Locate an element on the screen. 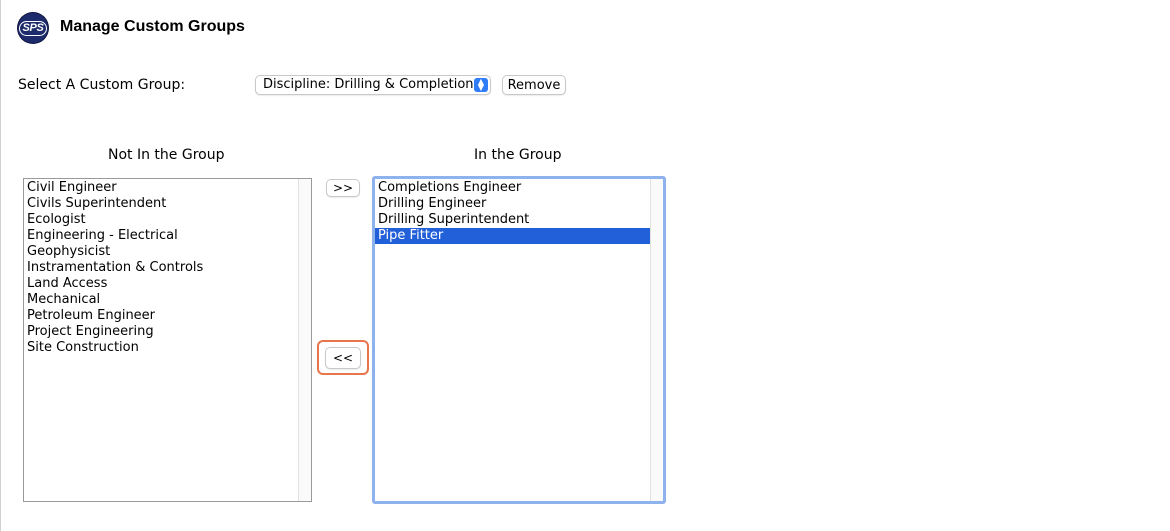 The image size is (1170, 531). custom-group-select: Discipline: Drilling & Completions ▲ ▼ is located at coordinates (373, 85).